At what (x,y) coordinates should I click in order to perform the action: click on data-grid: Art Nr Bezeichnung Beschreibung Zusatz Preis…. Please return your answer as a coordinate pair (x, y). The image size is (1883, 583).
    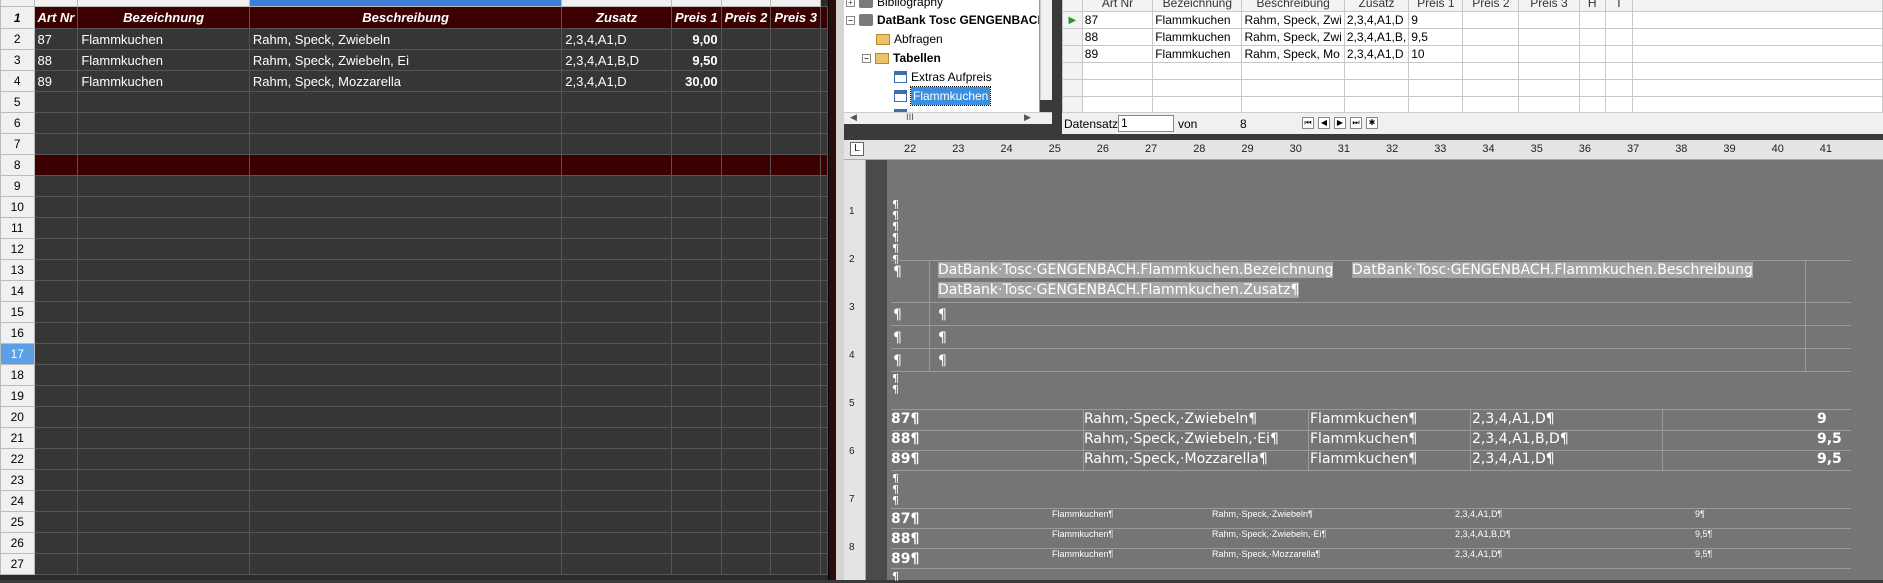
    Looking at the image, I should click on (1472, 56).